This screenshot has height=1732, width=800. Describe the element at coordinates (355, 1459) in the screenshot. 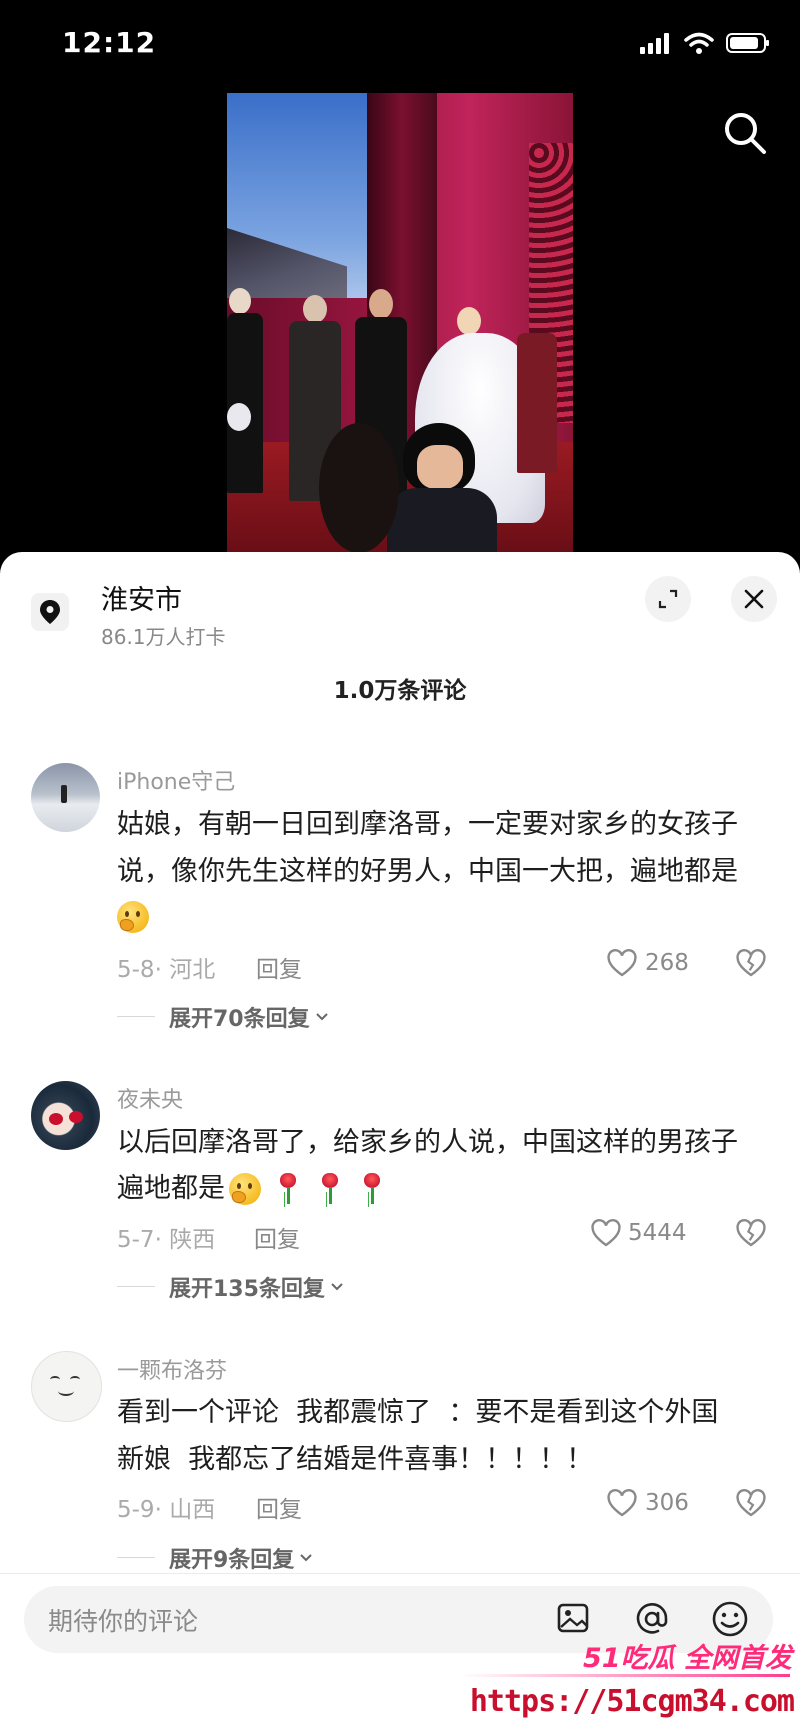

I see `comment-text-line: 新娘 我都忘了结婚是件喜事！！！！！` at that location.